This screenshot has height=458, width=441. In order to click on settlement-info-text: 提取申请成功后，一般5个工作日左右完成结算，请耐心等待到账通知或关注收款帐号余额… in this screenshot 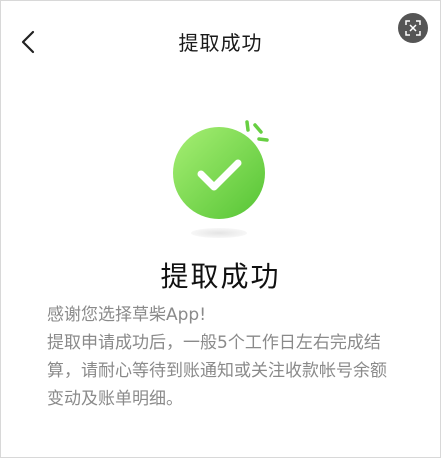, I will do `click(217, 371)`.